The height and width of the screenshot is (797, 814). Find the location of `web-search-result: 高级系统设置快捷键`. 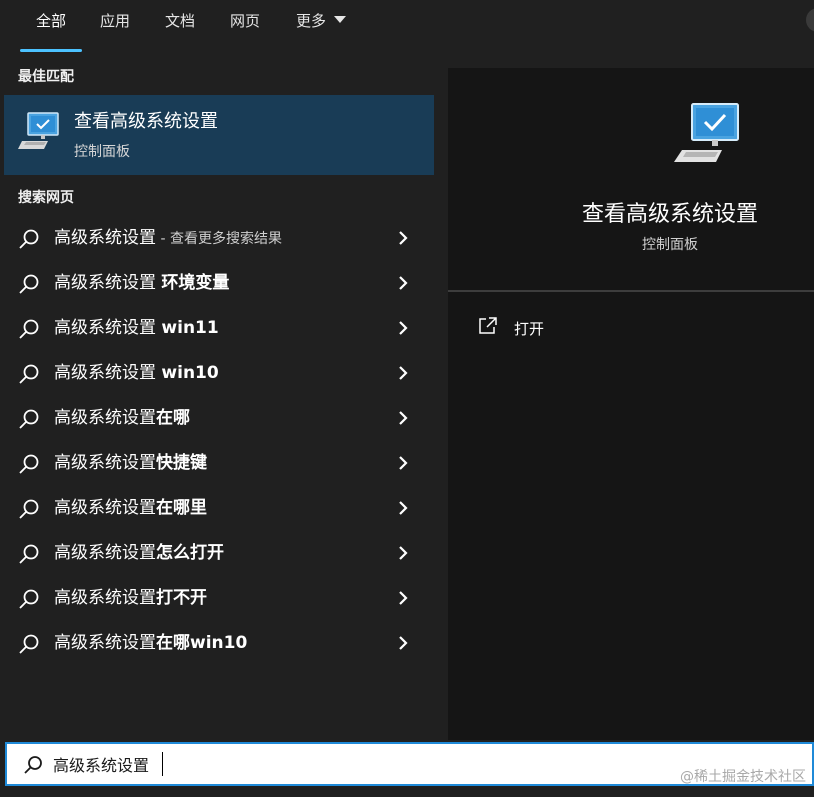

web-search-result: 高级系统设置快捷键 is located at coordinates (219, 463).